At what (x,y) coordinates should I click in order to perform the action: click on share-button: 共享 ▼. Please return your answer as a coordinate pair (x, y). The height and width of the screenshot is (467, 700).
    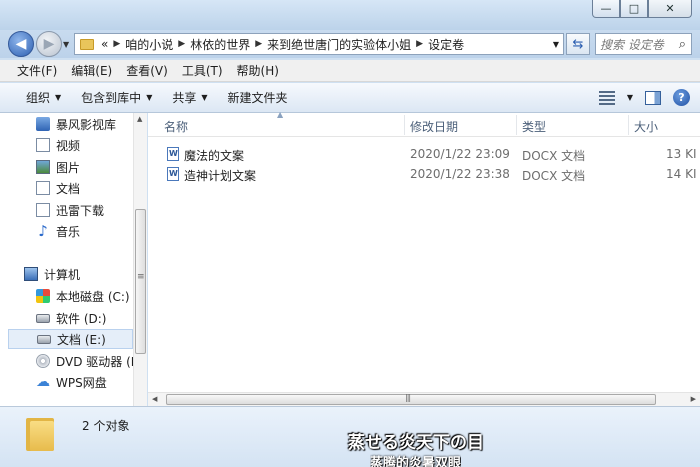
    Looking at the image, I should click on (189, 97).